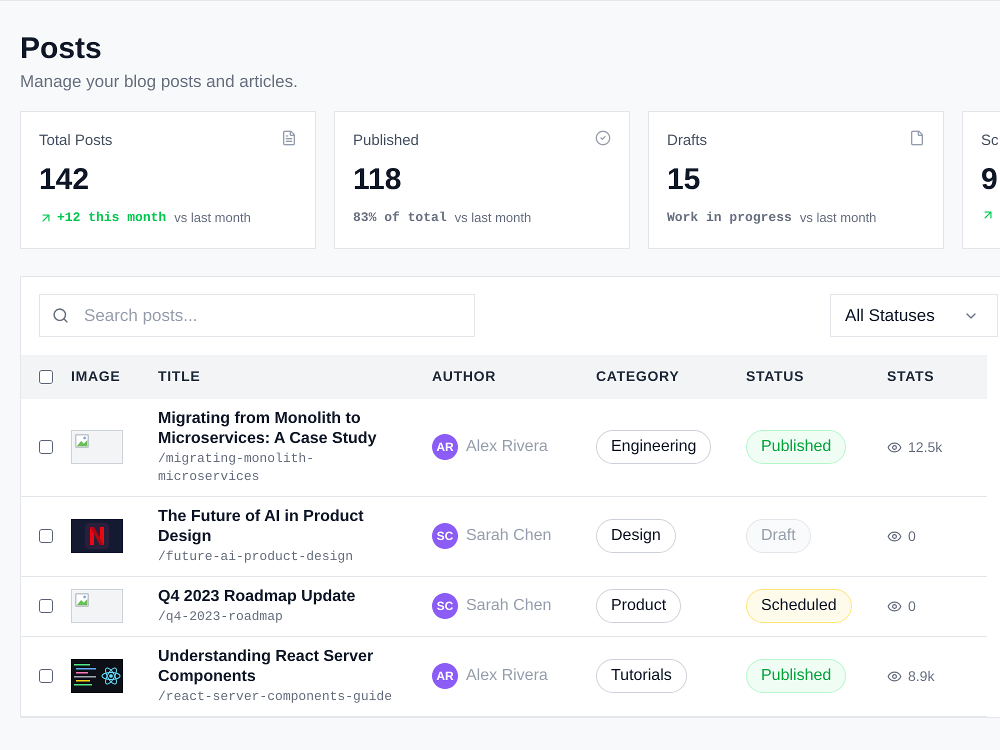 This screenshot has height=750, width=1000. What do you see at coordinates (990, 180) in the screenshot?
I see `stat-value: 9` at bounding box center [990, 180].